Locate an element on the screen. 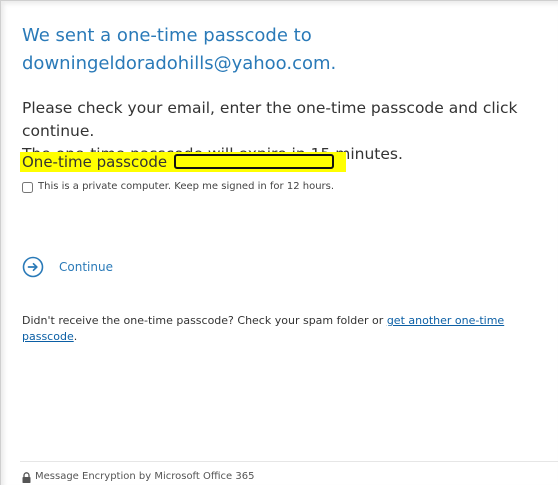  footer-divider is located at coordinates (289, 461).